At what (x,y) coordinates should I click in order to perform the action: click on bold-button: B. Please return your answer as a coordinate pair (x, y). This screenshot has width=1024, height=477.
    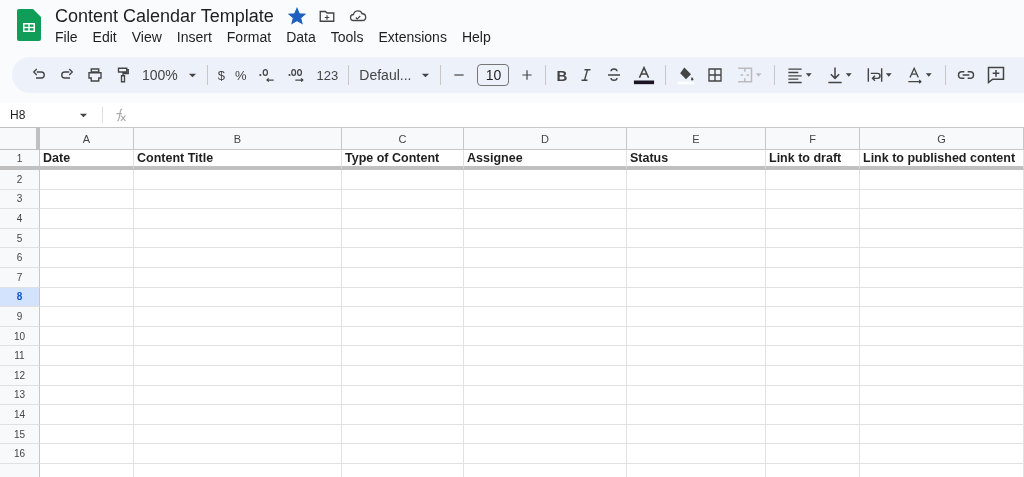
    Looking at the image, I should click on (562, 75).